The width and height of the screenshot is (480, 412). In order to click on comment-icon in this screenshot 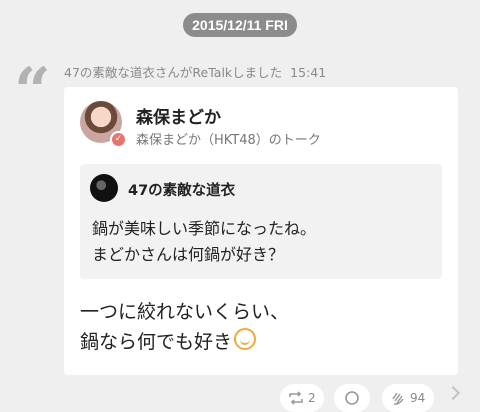, I will do `click(352, 398)`.